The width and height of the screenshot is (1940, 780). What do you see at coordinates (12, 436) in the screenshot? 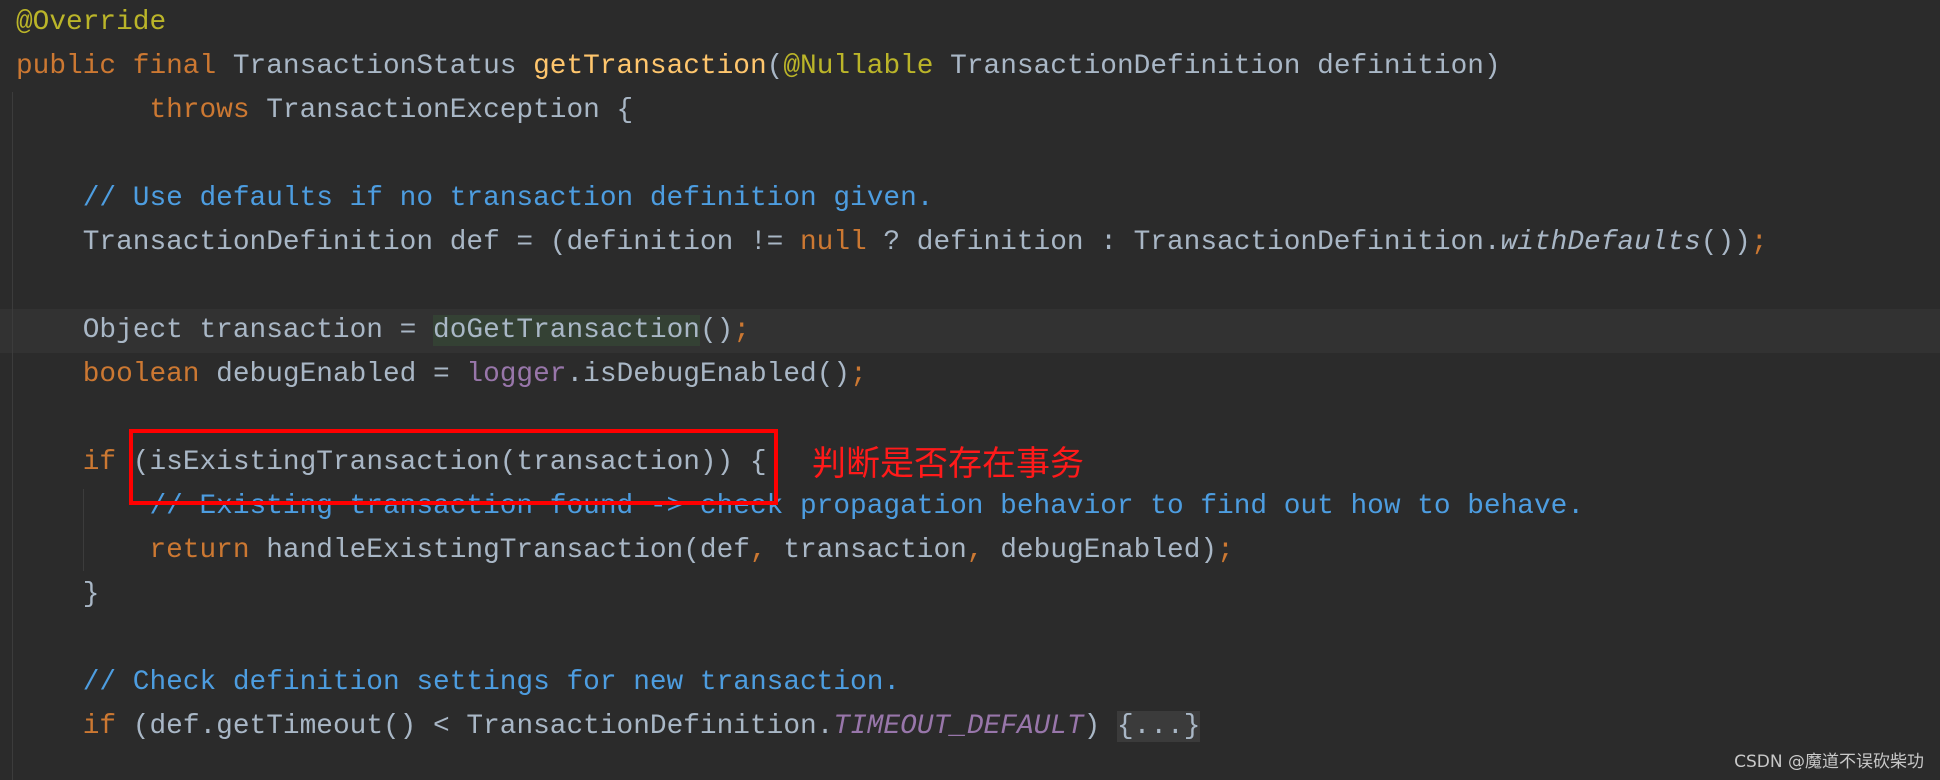
I see `indent-guide` at bounding box center [12, 436].